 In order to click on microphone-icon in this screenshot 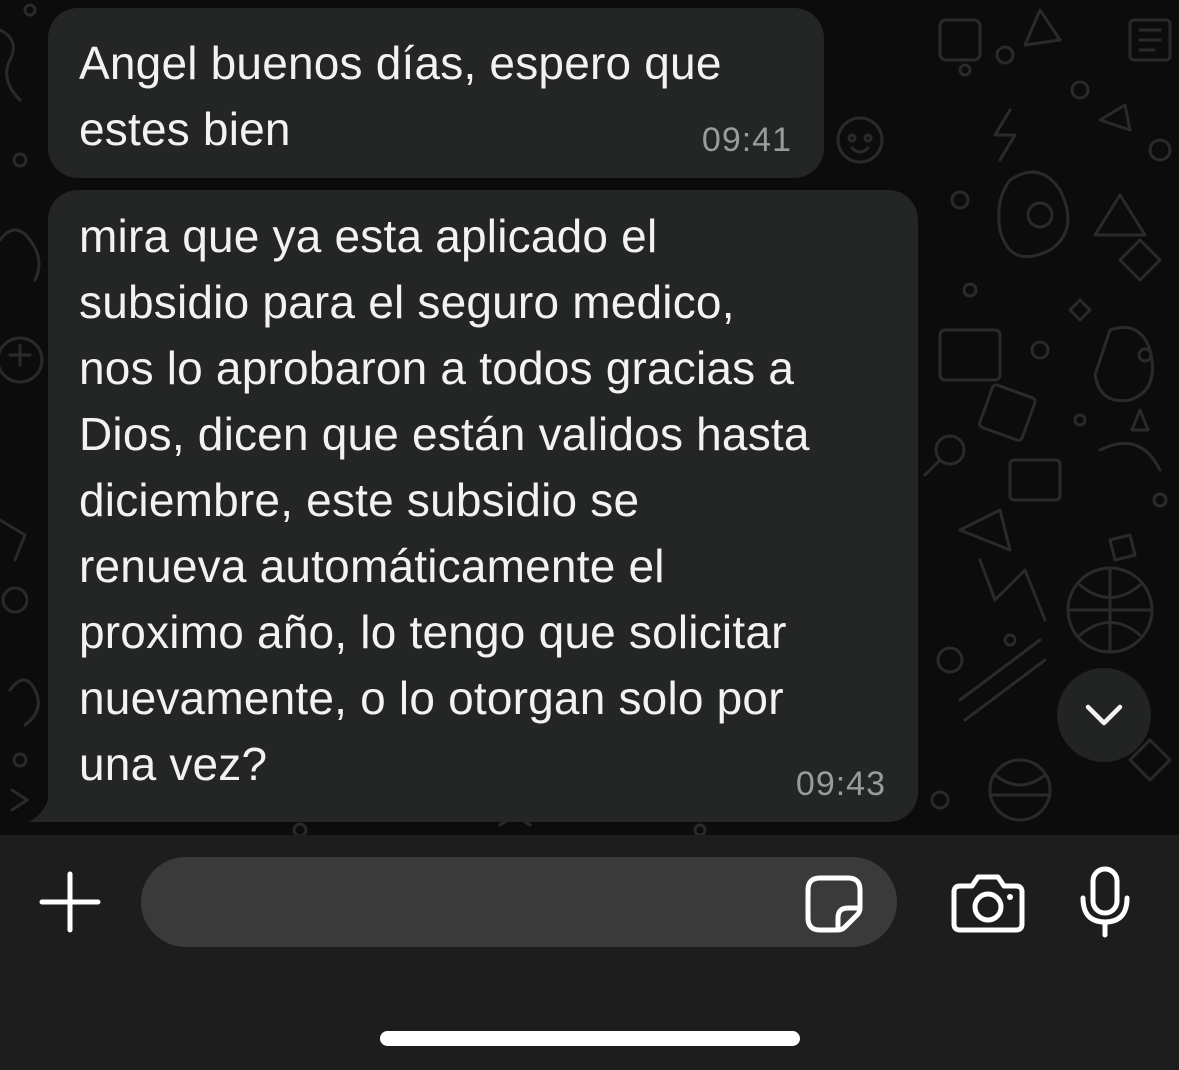, I will do `click(1105, 902)`.